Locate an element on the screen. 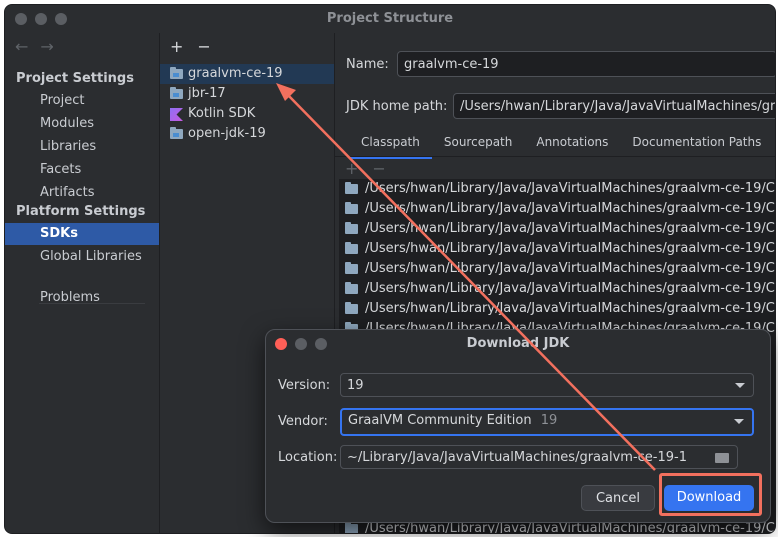 The width and height of the screenshot is (778, 537). tab-sourcepath: Sourcepath is located at coordinates (478, 144).